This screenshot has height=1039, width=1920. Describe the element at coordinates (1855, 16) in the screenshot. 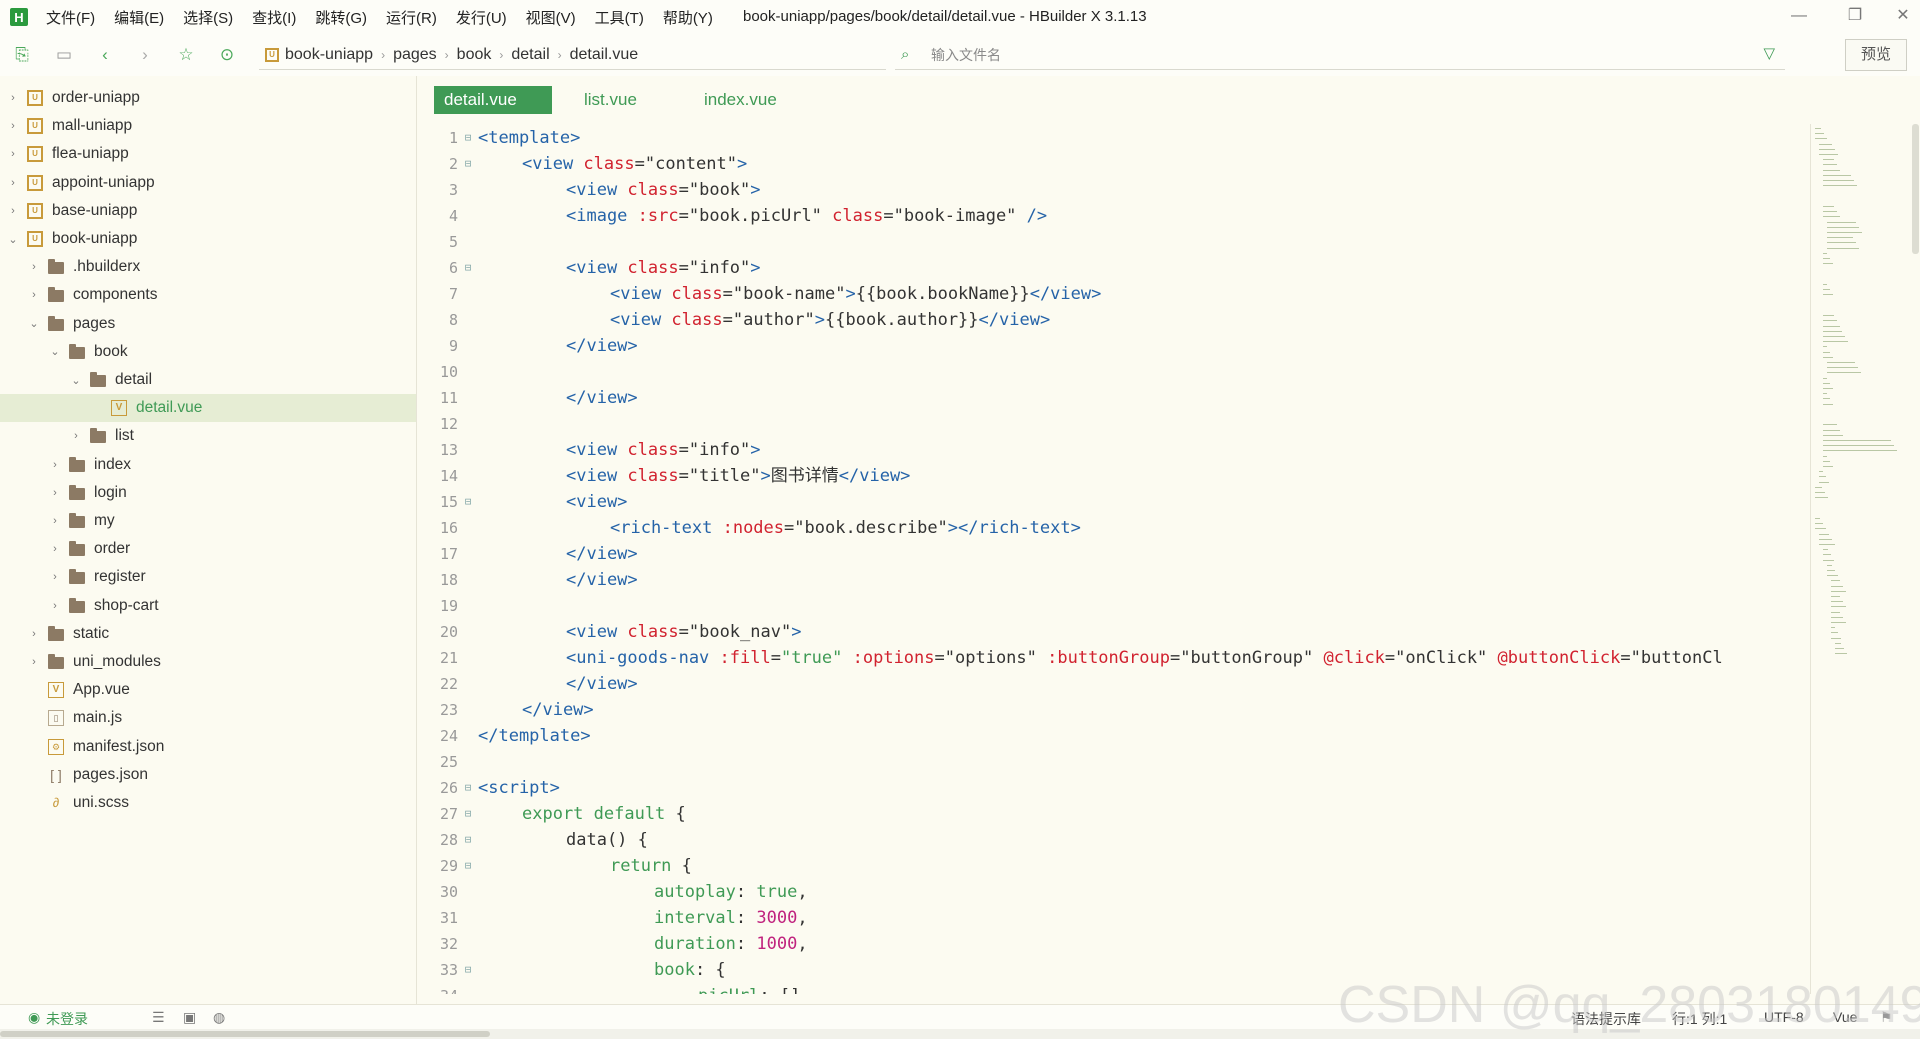

I see `maximize-button: ❐` at that location.